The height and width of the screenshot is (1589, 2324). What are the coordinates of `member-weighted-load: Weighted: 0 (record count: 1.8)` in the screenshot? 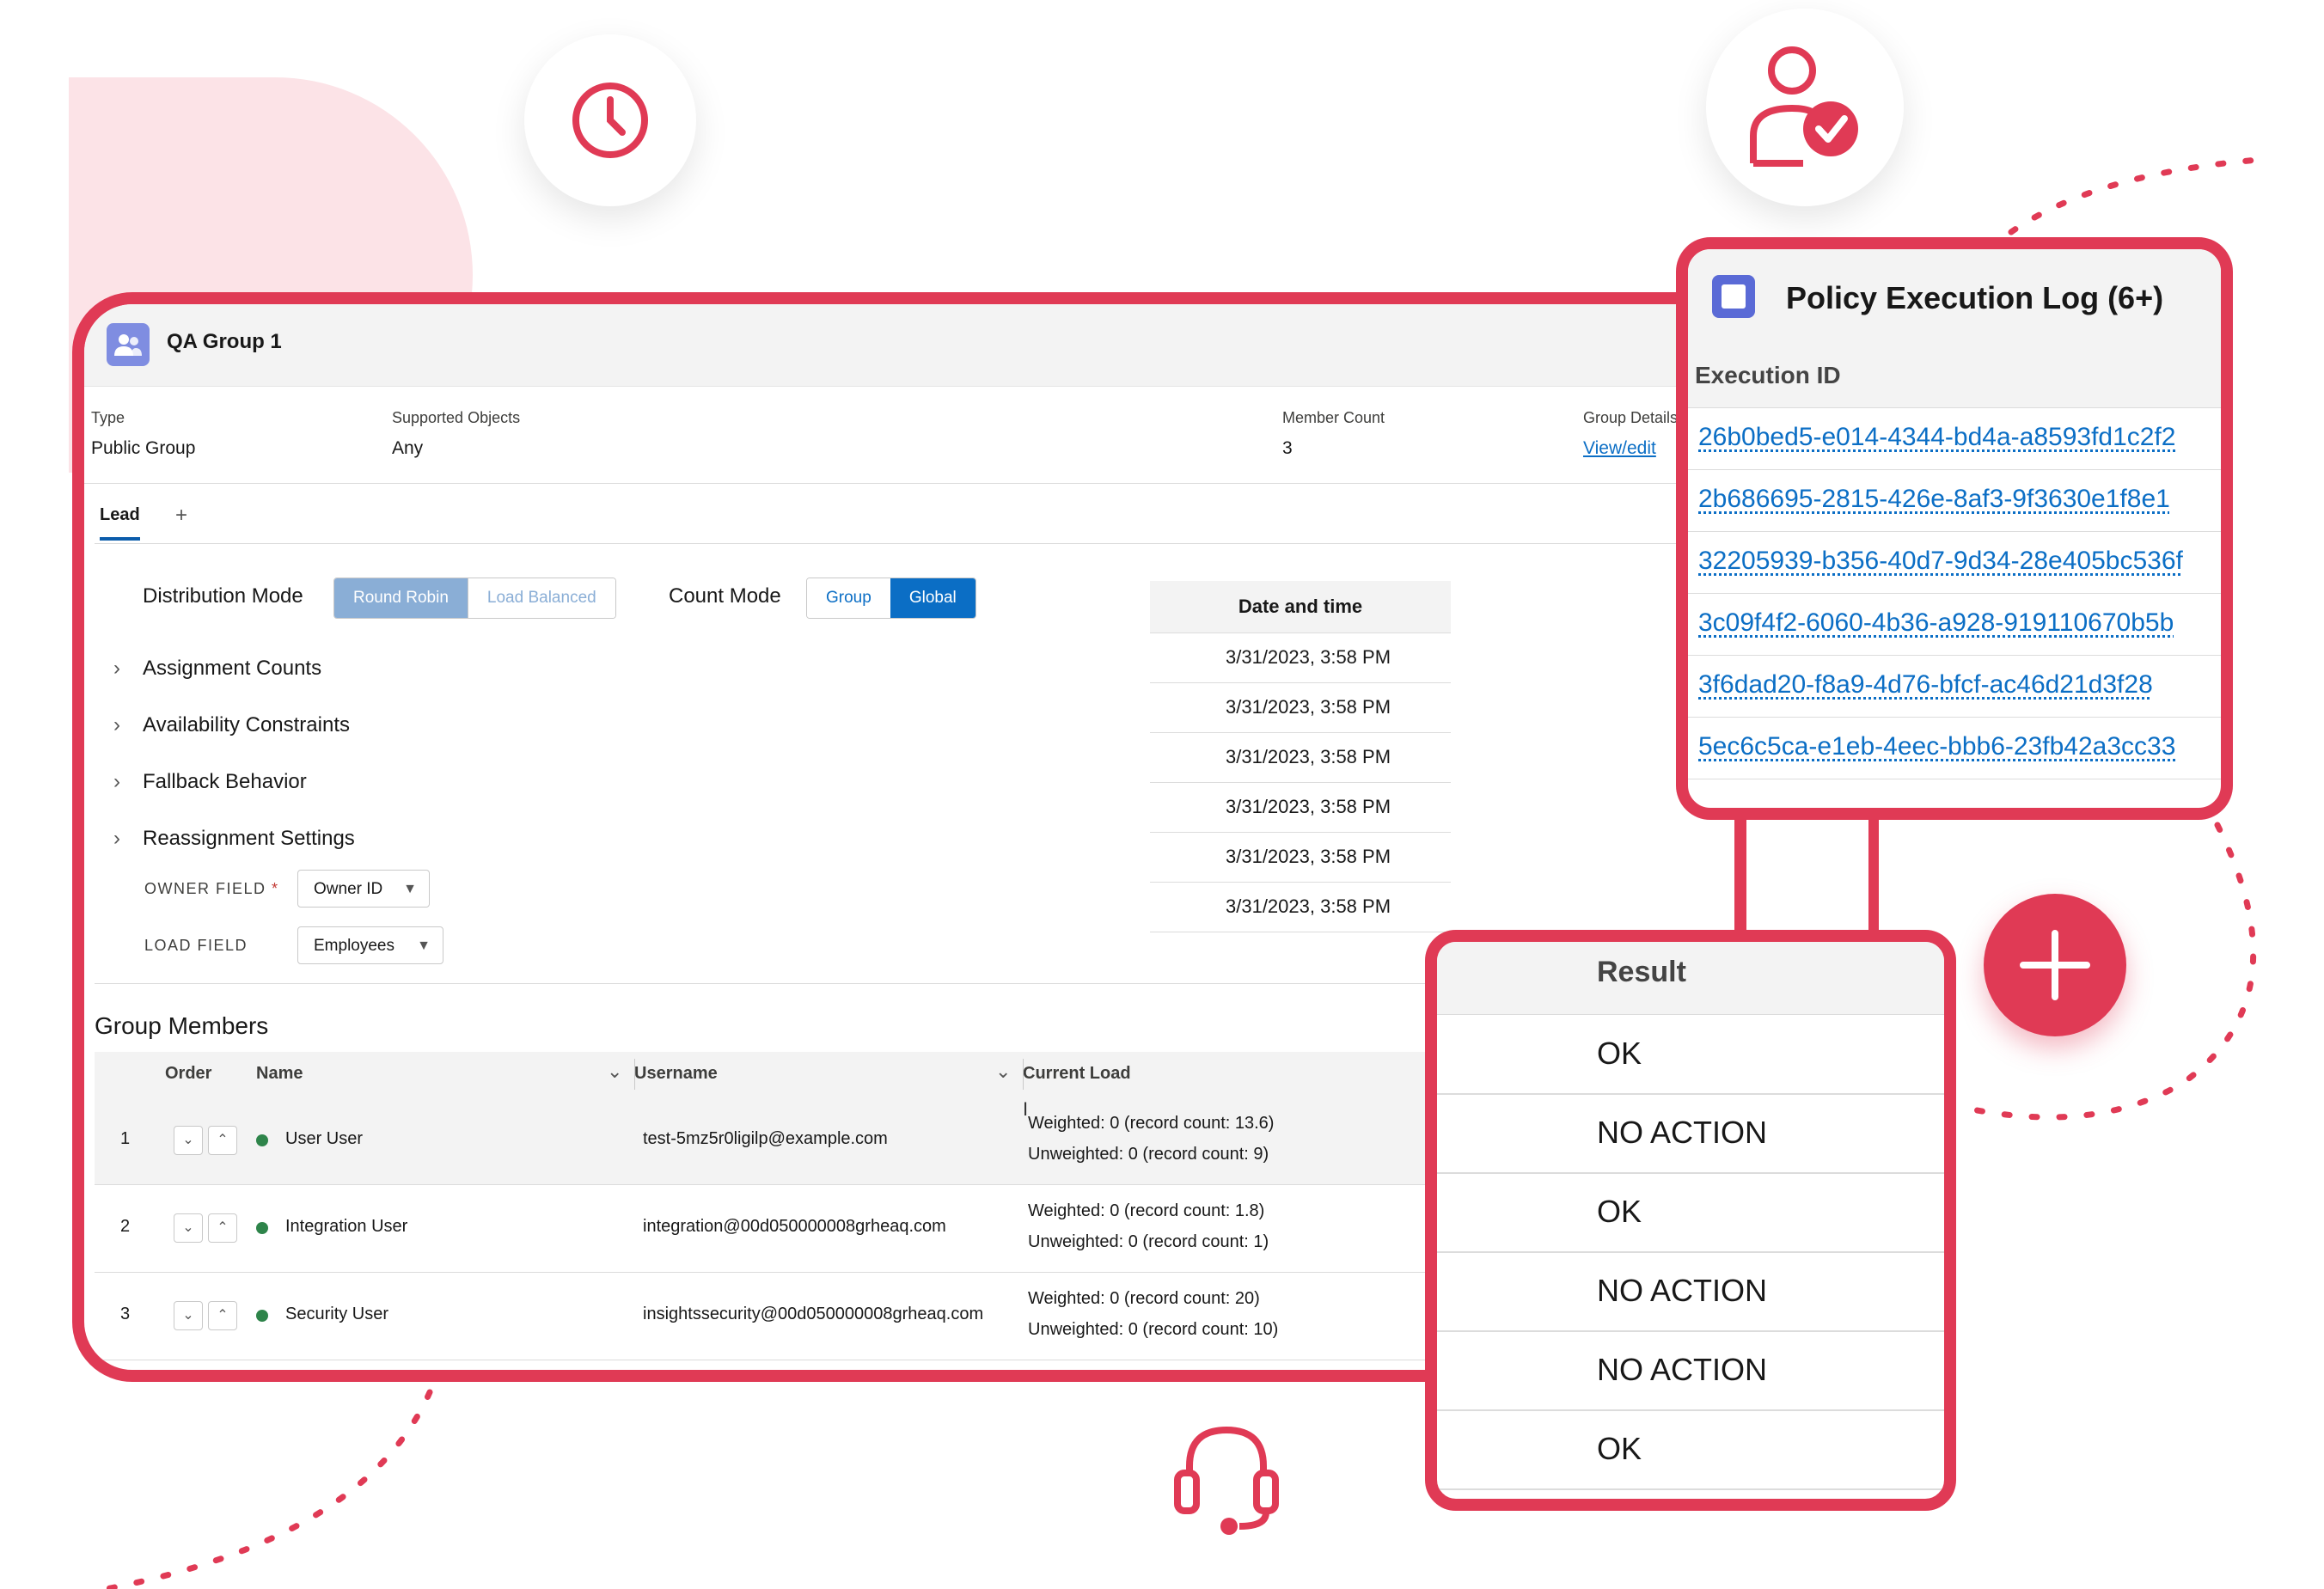 It's located at (1146, 1211).